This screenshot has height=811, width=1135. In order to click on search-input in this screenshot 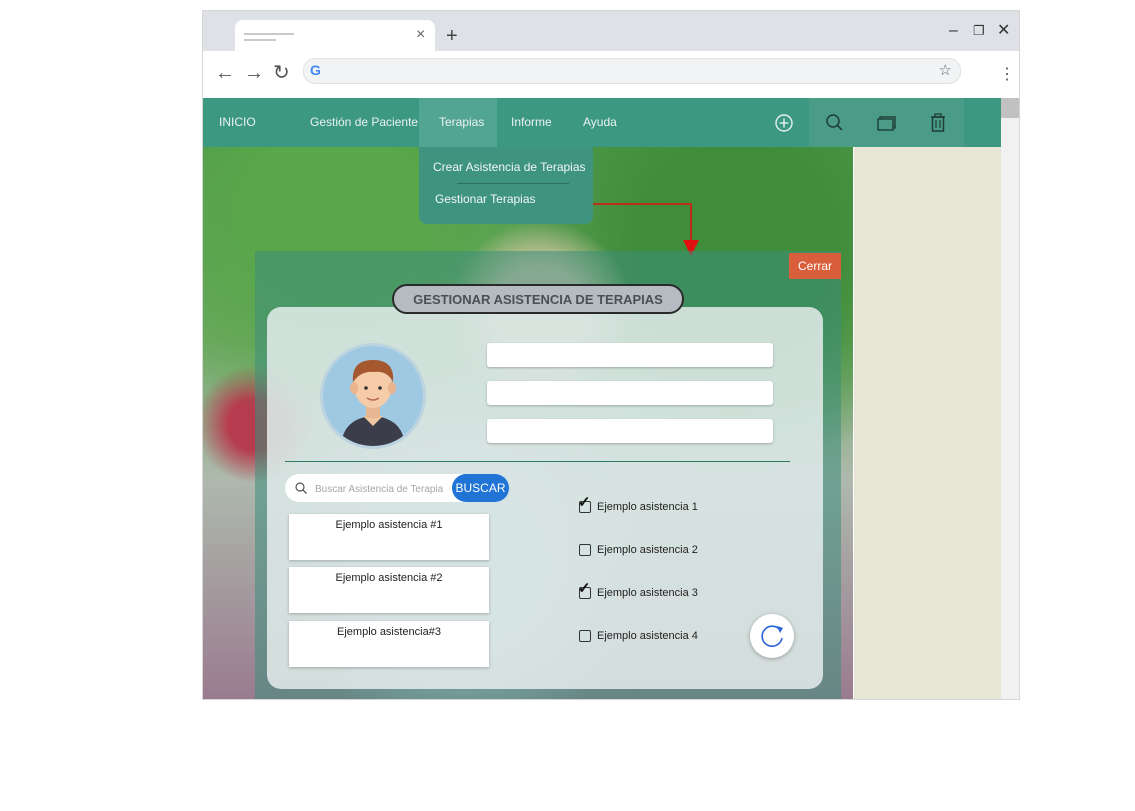, I will do `click(390, 489)`.